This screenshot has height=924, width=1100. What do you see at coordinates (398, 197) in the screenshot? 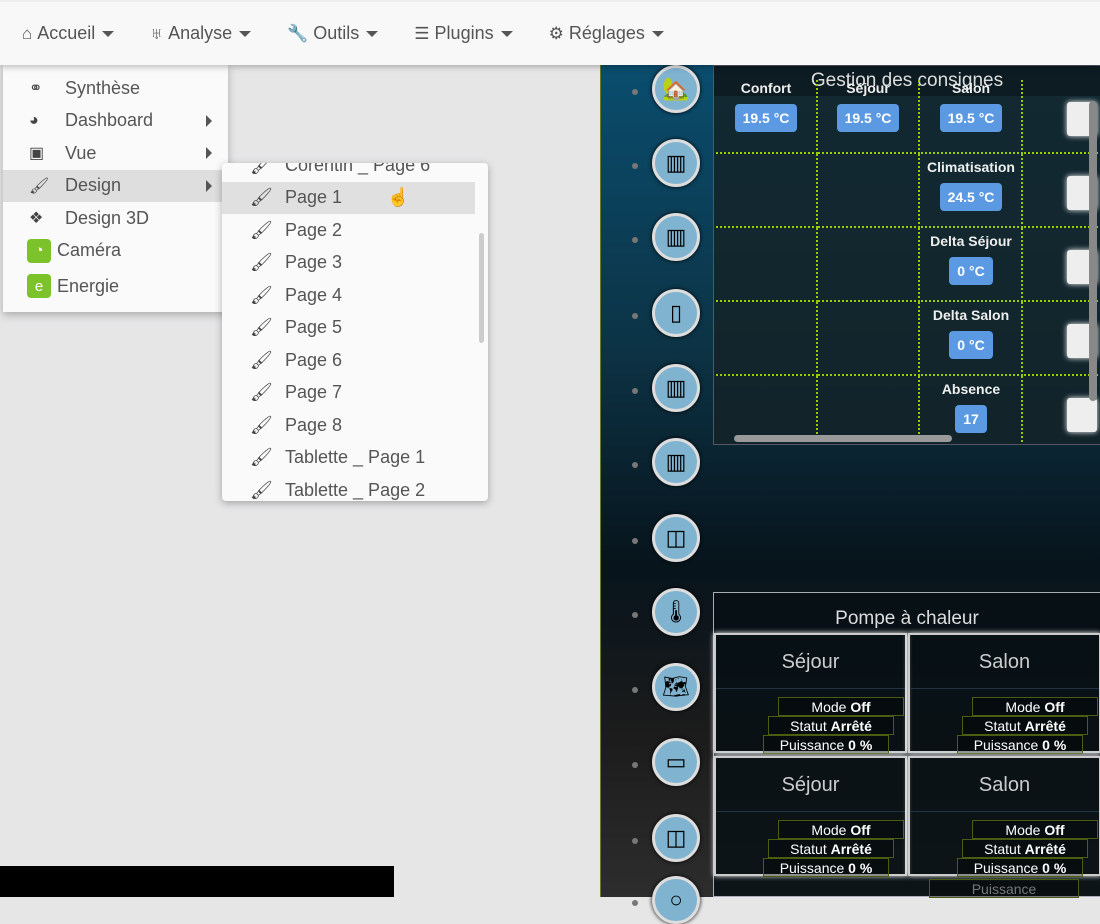
I see `hand-cursor-icon: ☝` at bounding box center [398, 197].